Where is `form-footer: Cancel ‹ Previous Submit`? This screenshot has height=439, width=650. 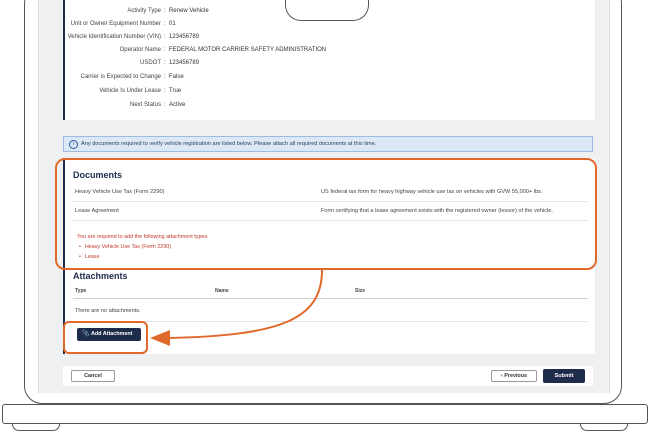 form-footer: Cancel ‹ Previous Submit is located at coordinates (328, 376).